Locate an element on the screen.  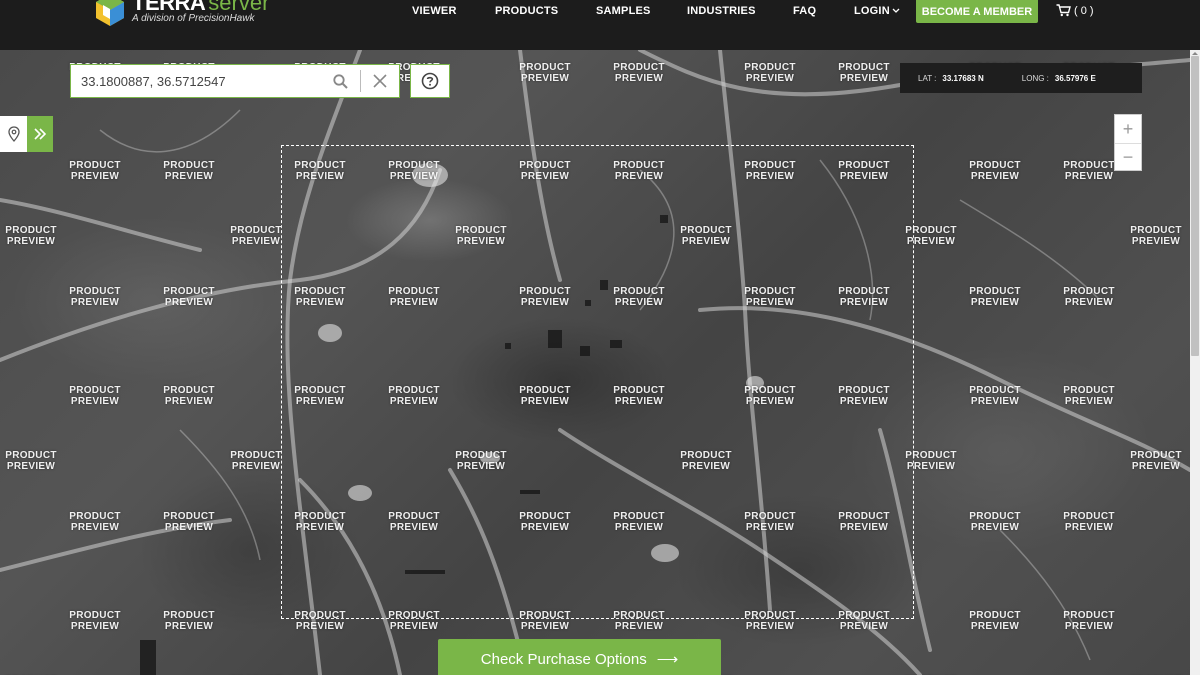
help-button is located at coordinates (430, 81).